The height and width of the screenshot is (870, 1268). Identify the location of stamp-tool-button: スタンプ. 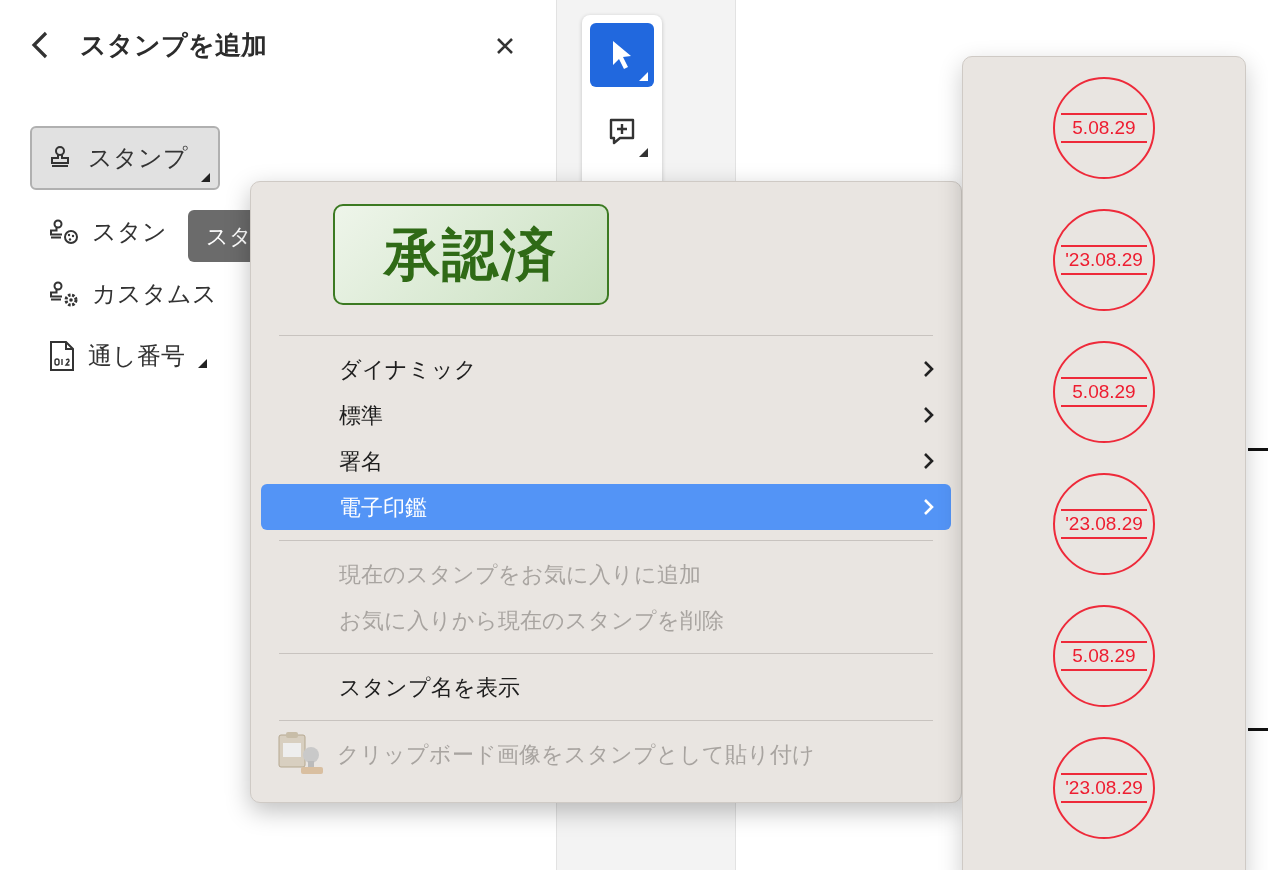
(125, 158).